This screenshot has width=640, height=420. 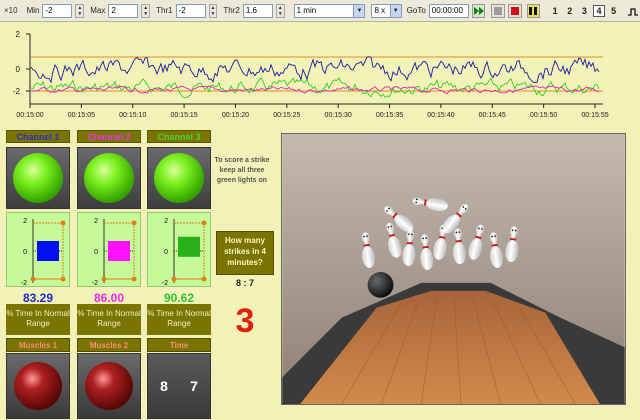 I want to click on zoom-label: ×10, so click(x=11, y=10).